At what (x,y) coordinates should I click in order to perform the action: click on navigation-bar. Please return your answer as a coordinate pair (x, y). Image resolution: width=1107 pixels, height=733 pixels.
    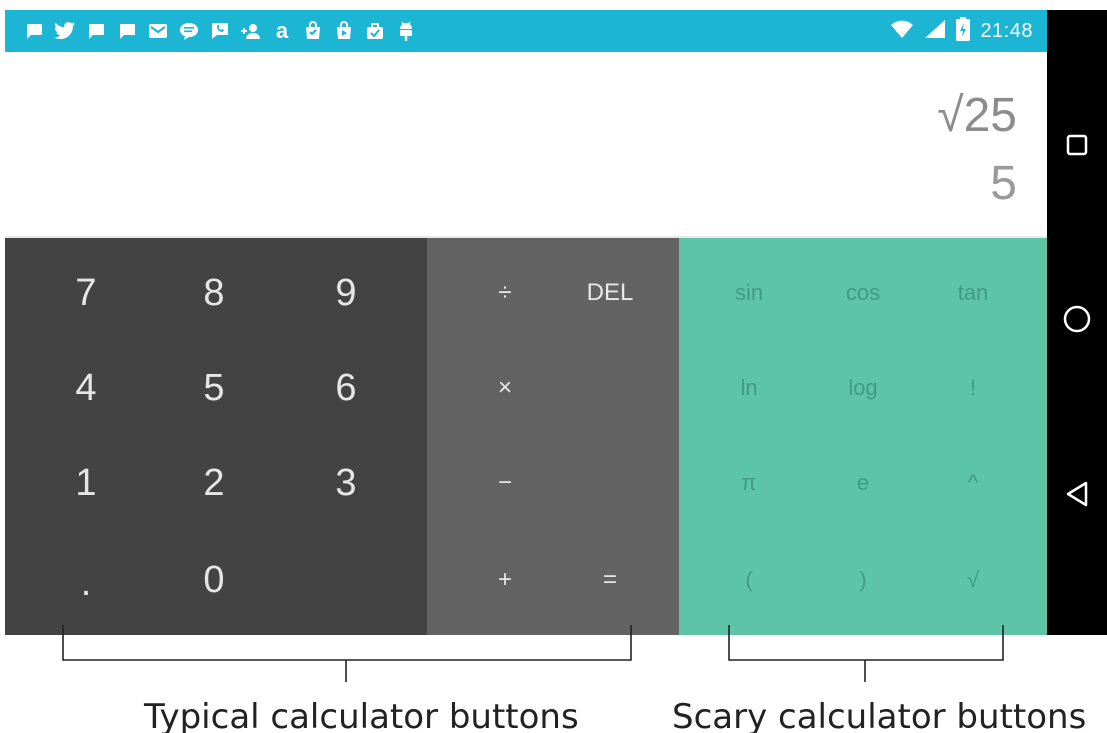
    Looking at the image, I should click on (1077, 322).